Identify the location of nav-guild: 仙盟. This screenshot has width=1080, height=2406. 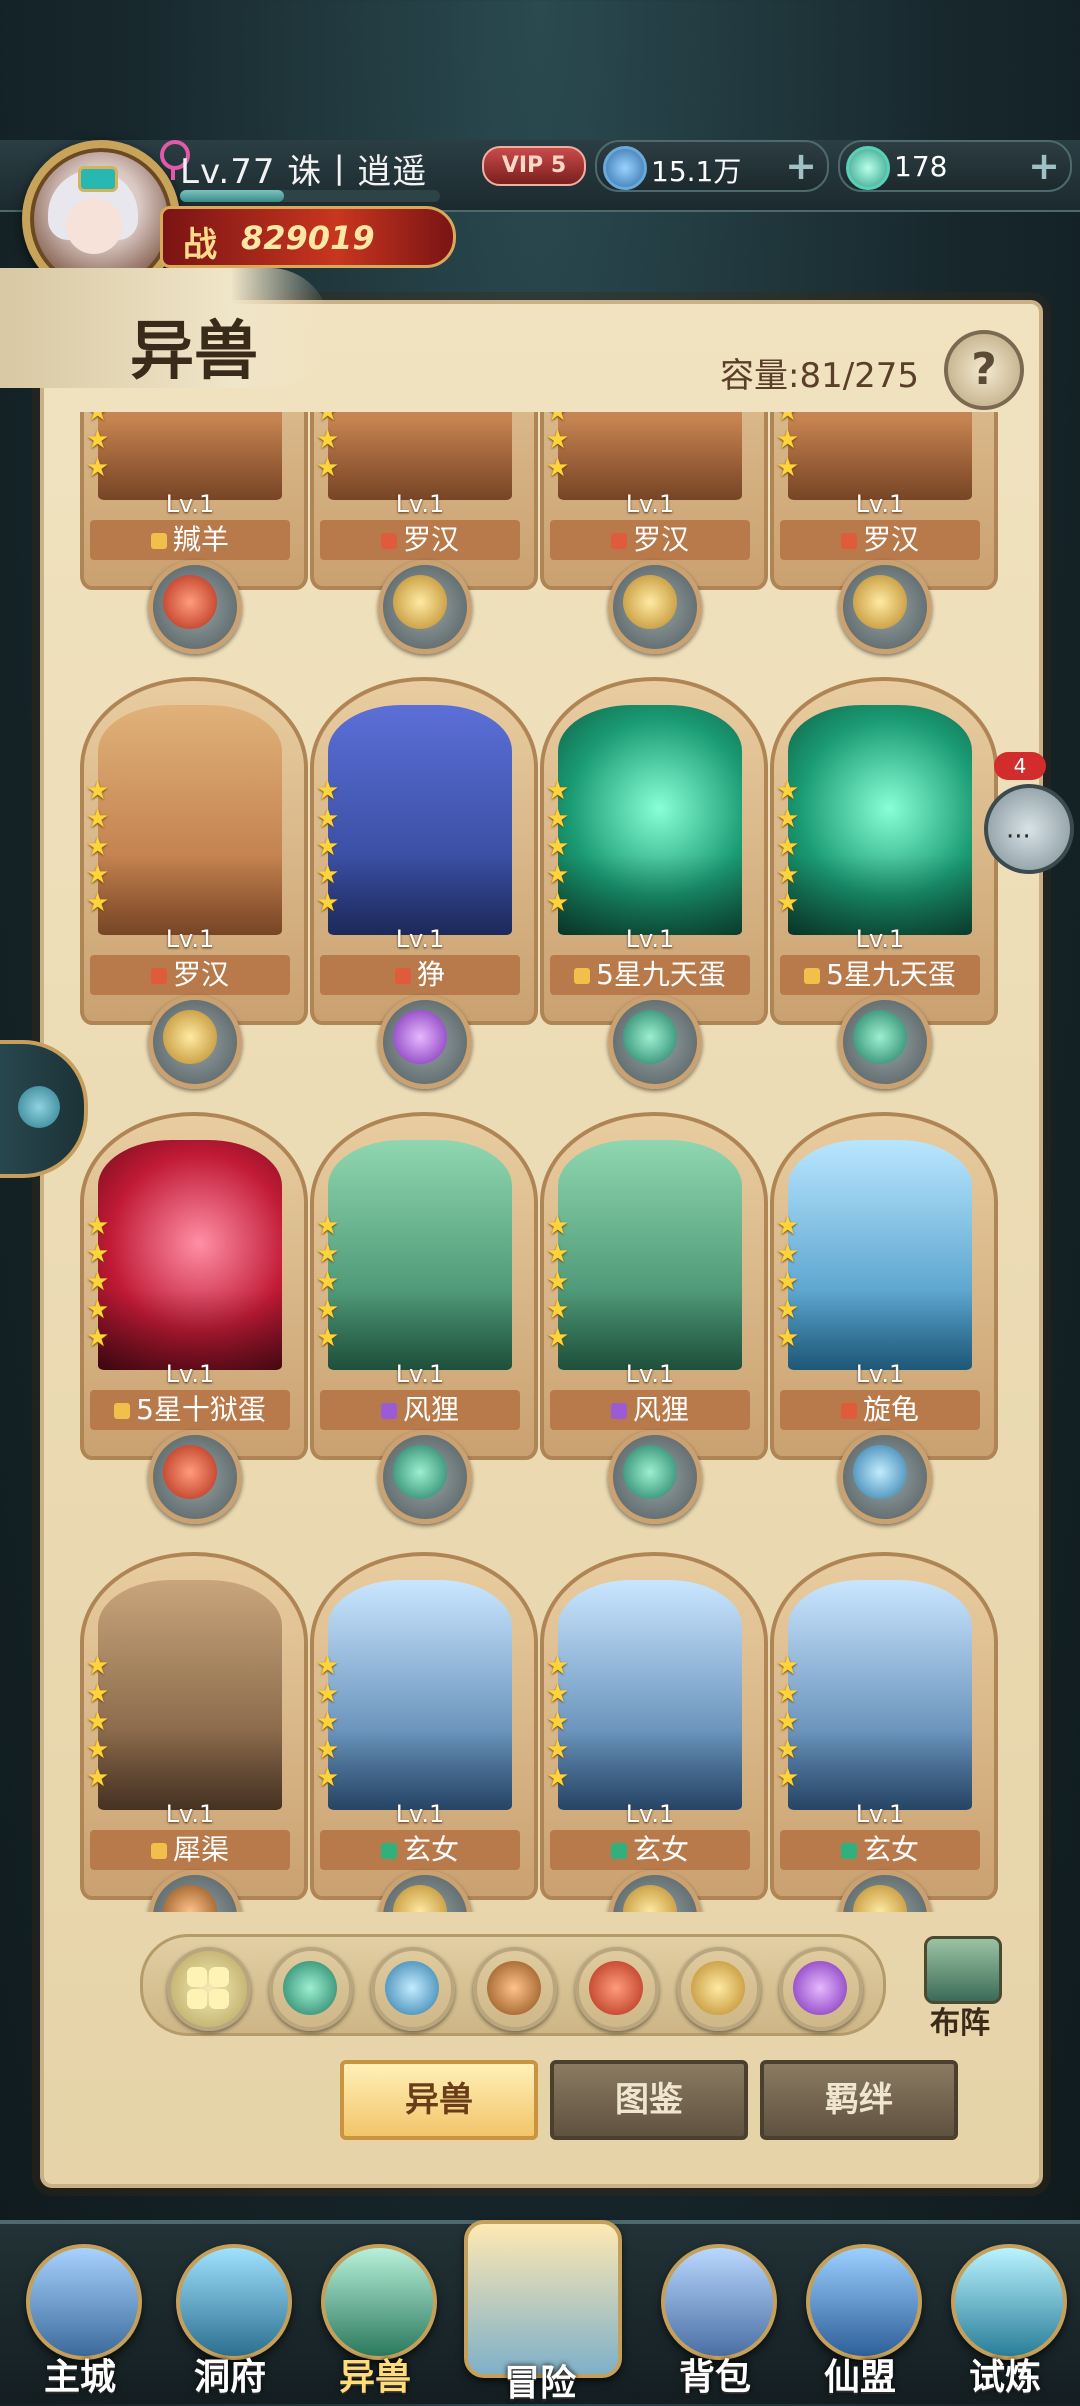
(860, 2318).